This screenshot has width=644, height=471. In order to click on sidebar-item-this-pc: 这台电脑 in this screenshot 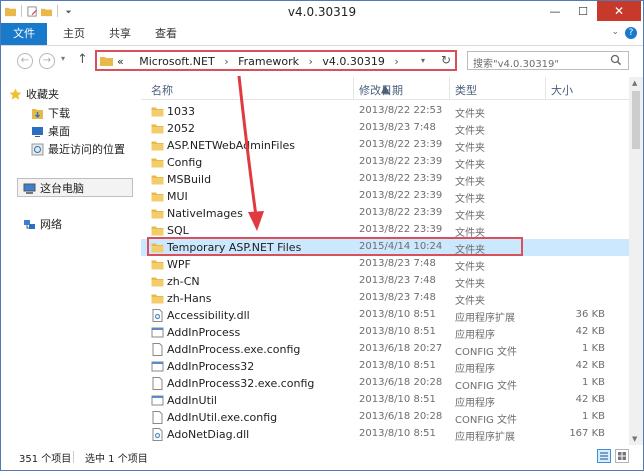, I will do `click(53, 188)`.